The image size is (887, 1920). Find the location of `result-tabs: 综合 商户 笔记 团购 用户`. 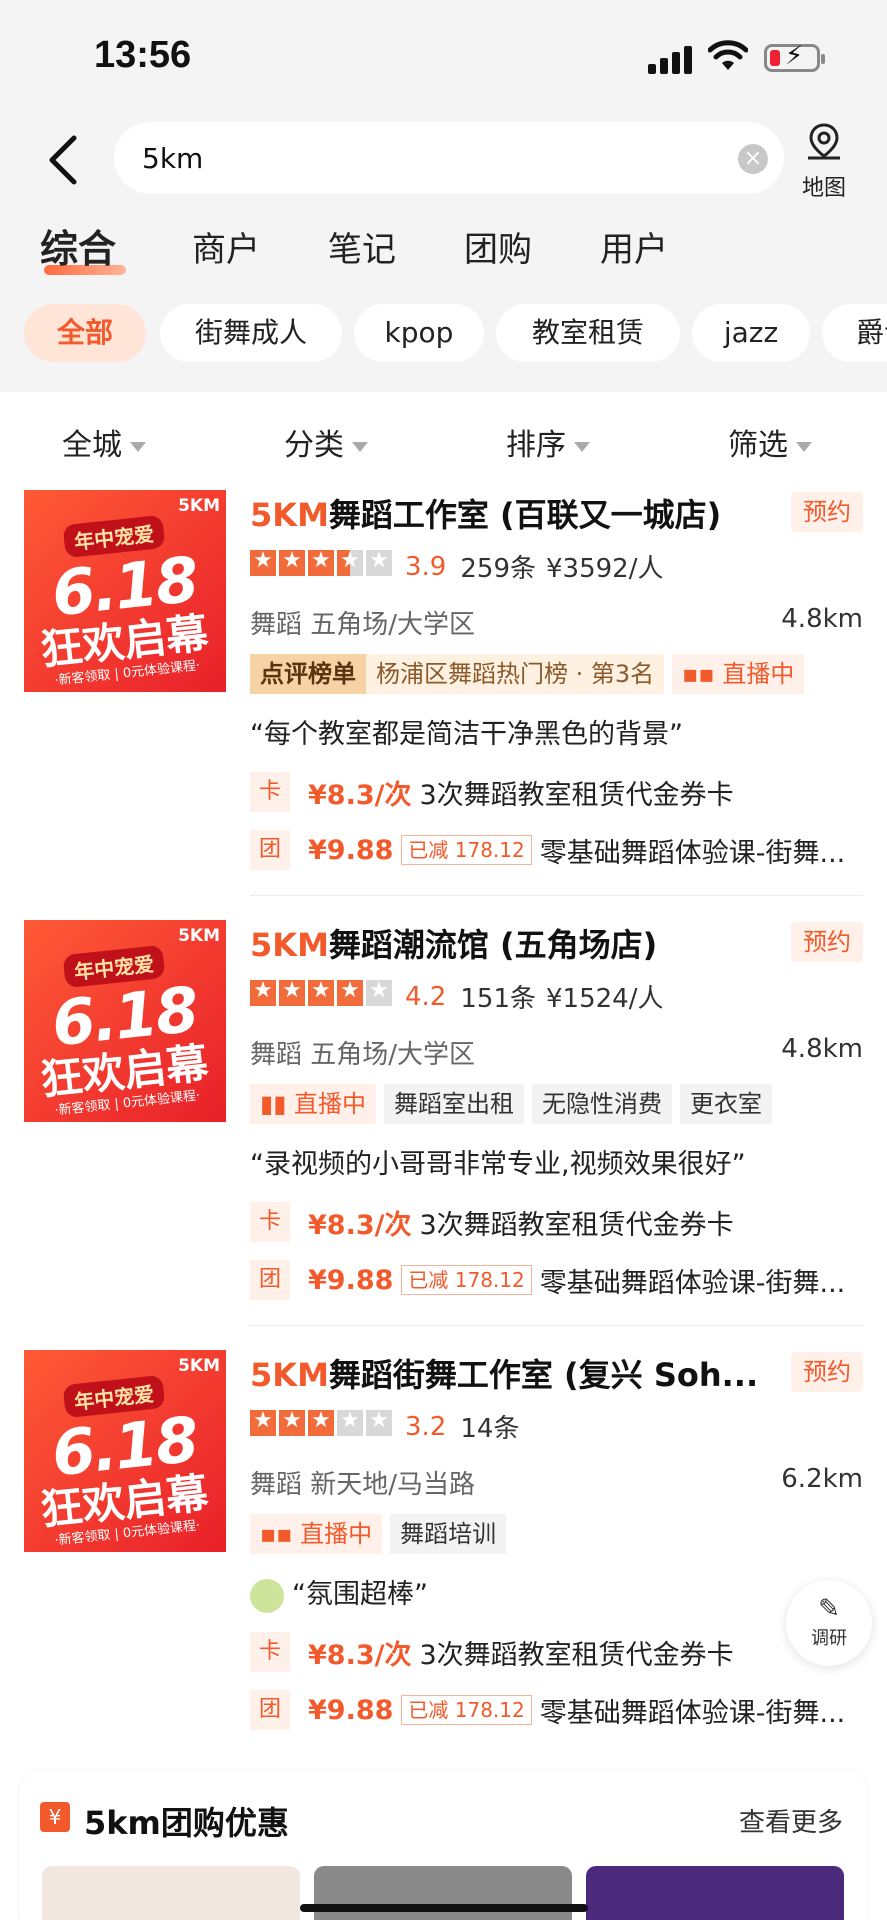

result-tabs: 综合 商户 笔记 团购 用户 is located at coordinates (443, 248).